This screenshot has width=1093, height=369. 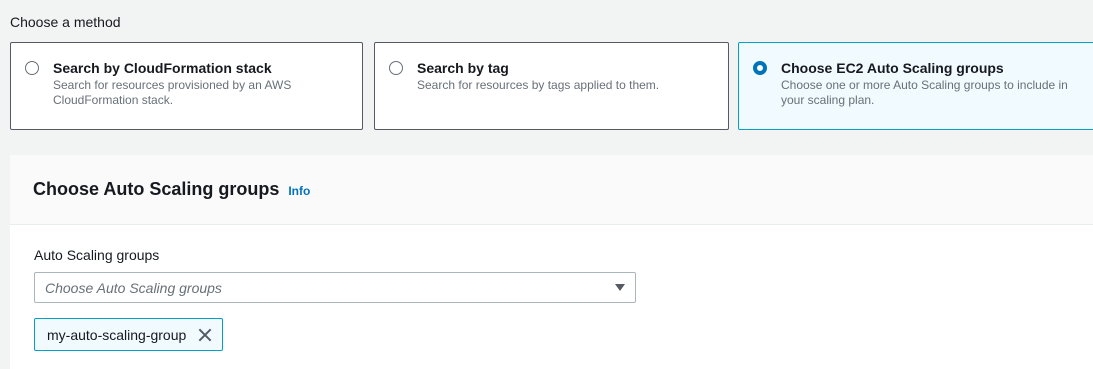 I want to click on selected-token: my-auto-scaling-group, so click(x=129, y=334).